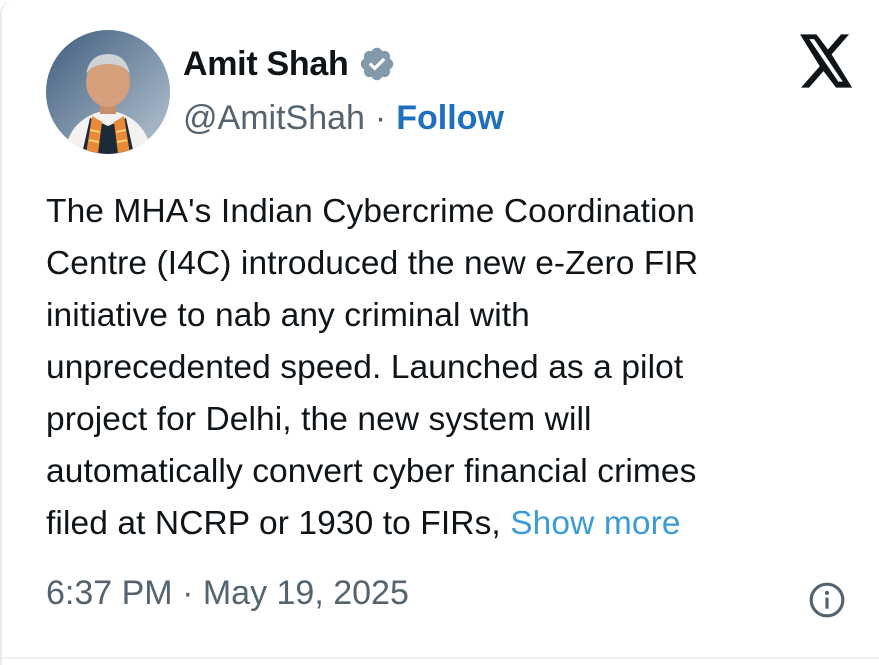  I want to click on tweet-text-line: initiative to nab any criminal with, so click(288, 315).